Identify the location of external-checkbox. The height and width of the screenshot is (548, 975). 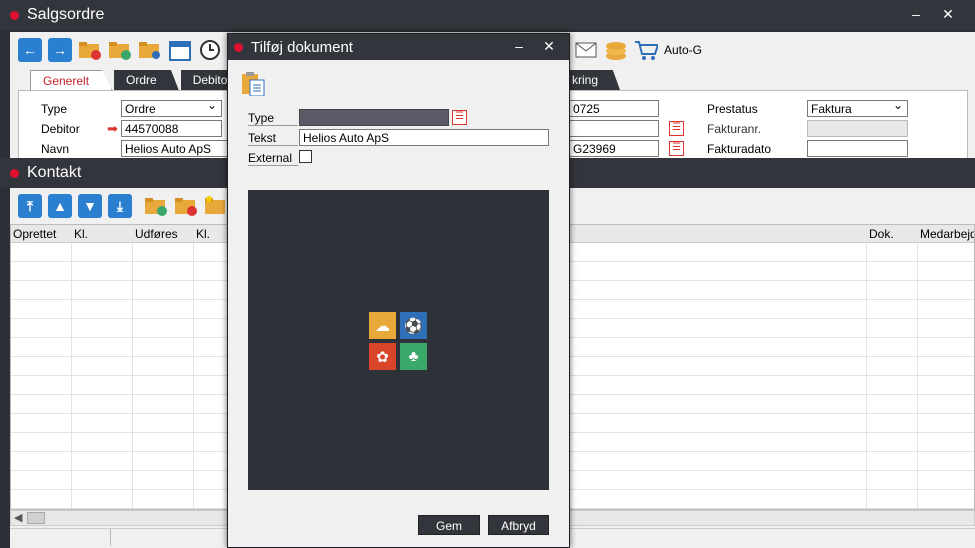
(305, 156).